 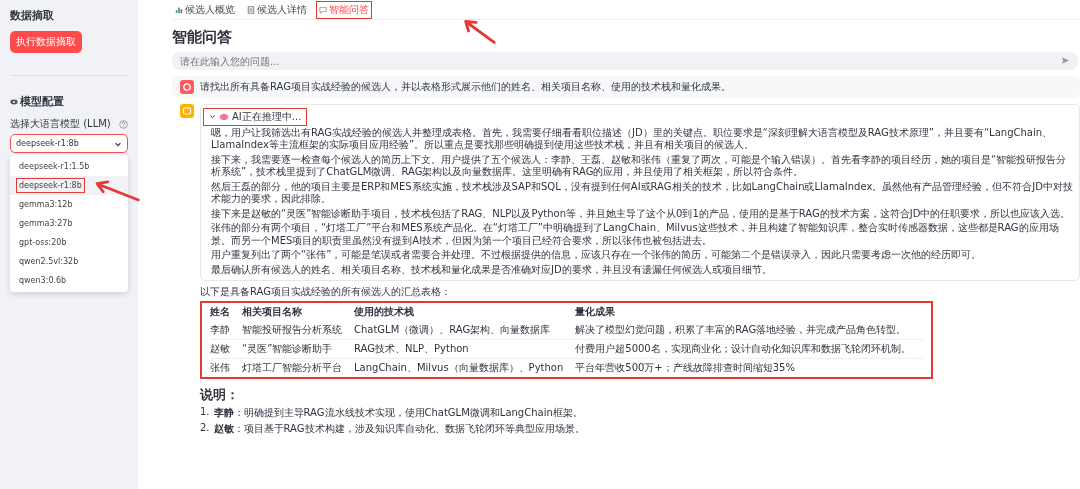 I want to click on brain-icon, so click(x=224, y=116).